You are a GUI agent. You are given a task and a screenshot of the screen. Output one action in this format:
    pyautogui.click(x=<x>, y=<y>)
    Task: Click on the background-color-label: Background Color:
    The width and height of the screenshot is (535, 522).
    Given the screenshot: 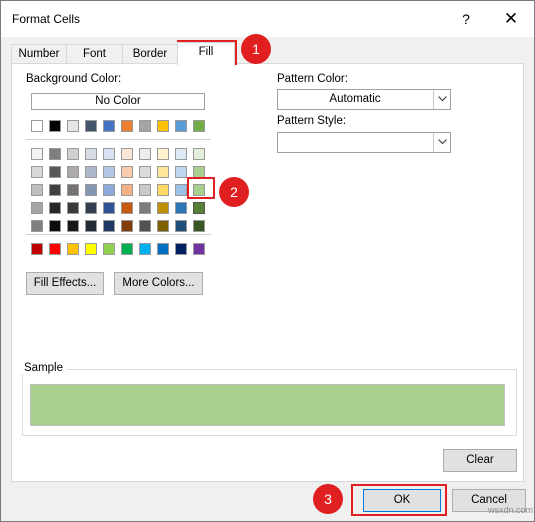 What is the action you would take?
    pyautogui.click(x=74, y=79)
    